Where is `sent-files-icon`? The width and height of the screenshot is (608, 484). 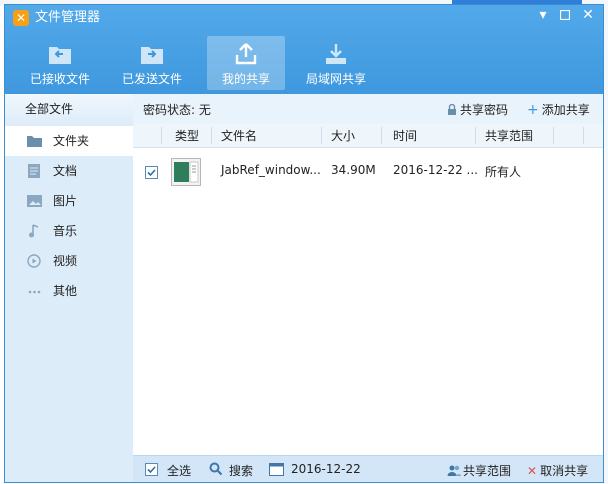 sent-files-icon is located at coordinates (152, 55).